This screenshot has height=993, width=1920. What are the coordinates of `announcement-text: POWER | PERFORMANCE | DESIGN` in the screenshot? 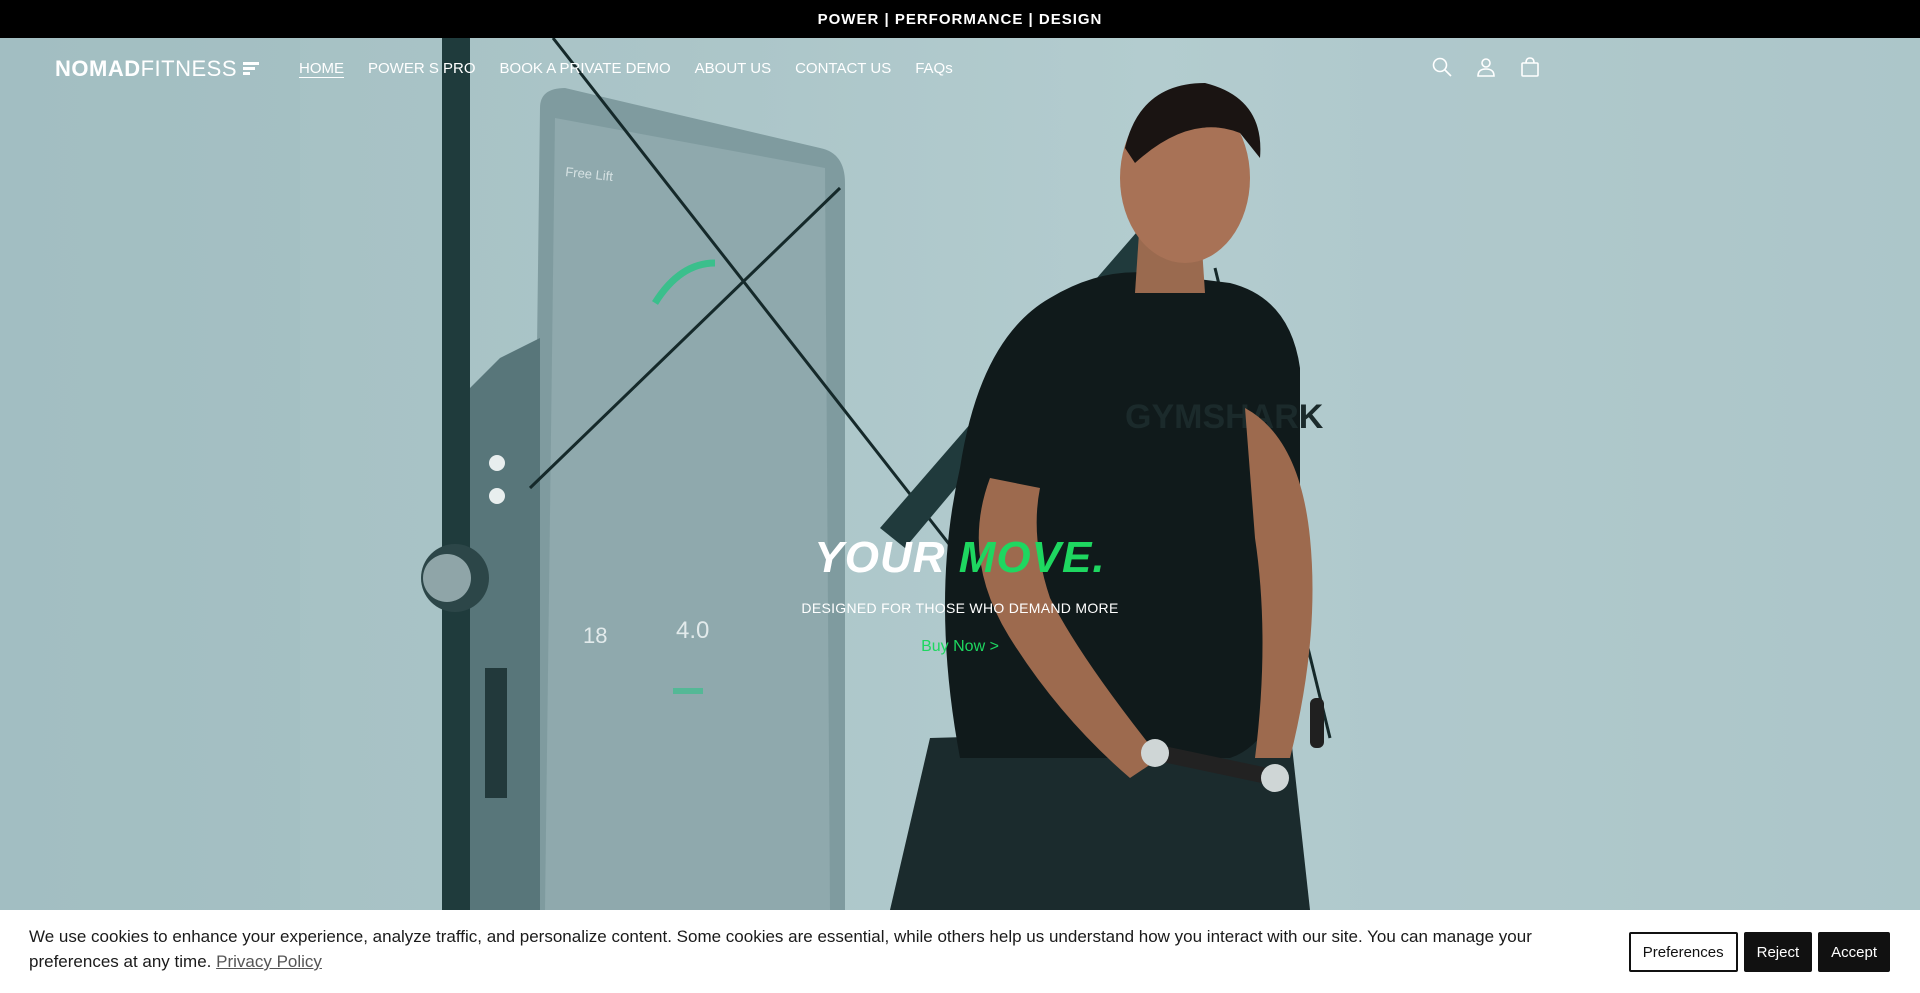 It's located at (960, 19).